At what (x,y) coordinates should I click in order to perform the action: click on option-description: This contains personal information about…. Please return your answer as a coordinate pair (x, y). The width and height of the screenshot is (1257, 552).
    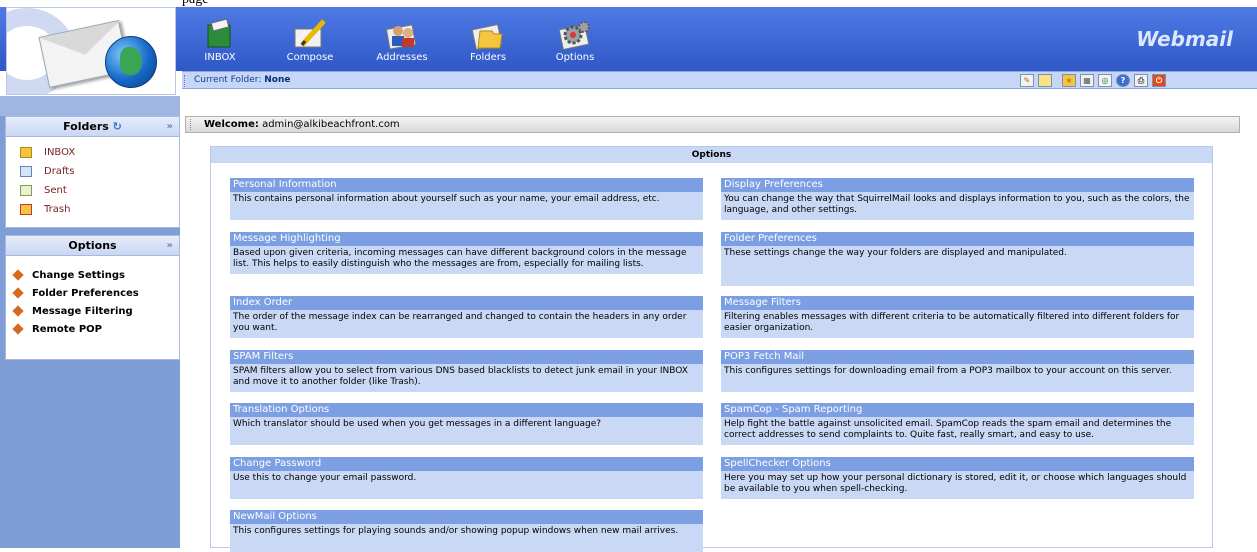
    Looking at the image, I should click on (466, 206).